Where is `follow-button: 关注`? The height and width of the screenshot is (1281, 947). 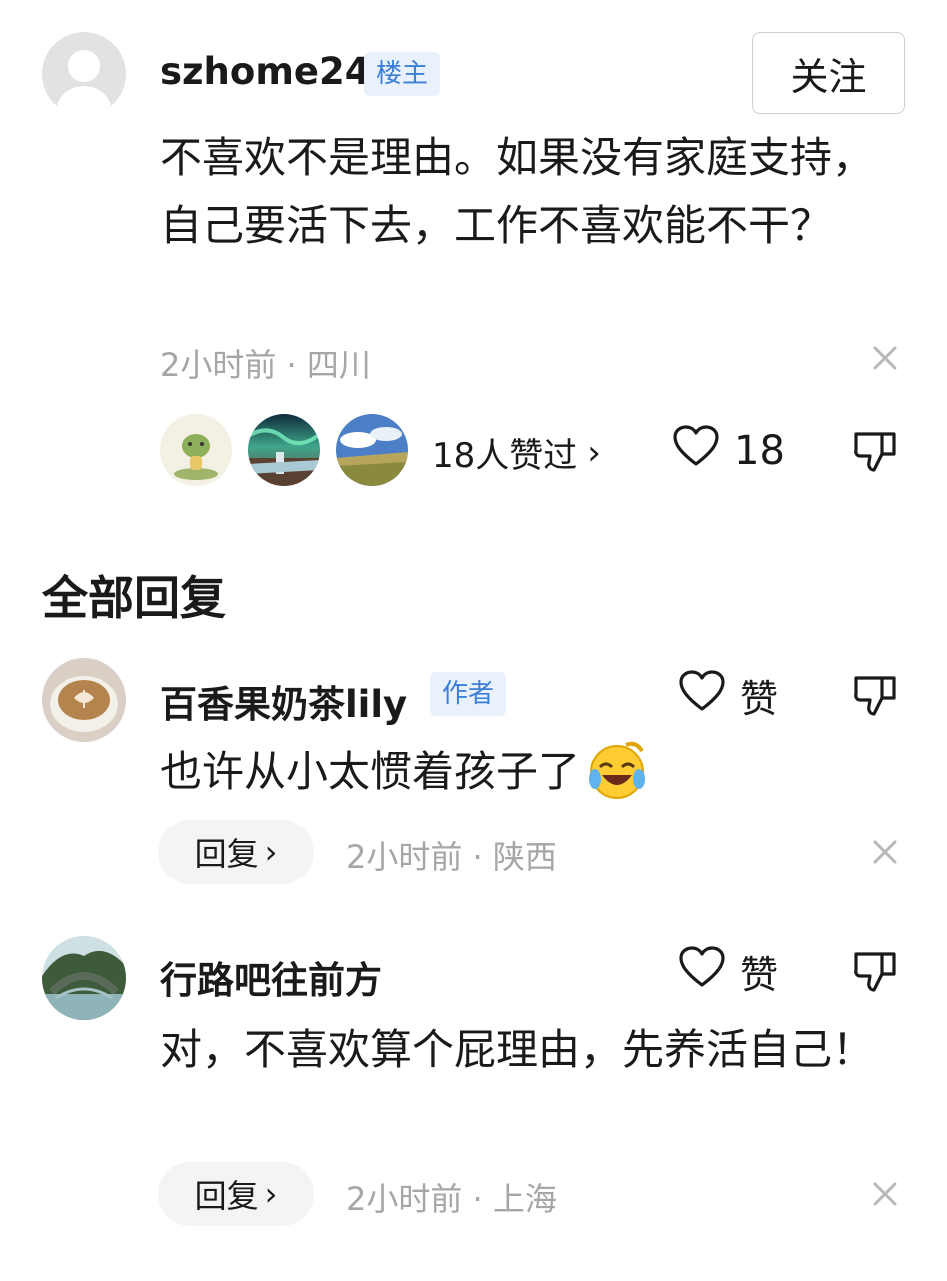 follow-button: 关注 is located at coordinates (828, 73).